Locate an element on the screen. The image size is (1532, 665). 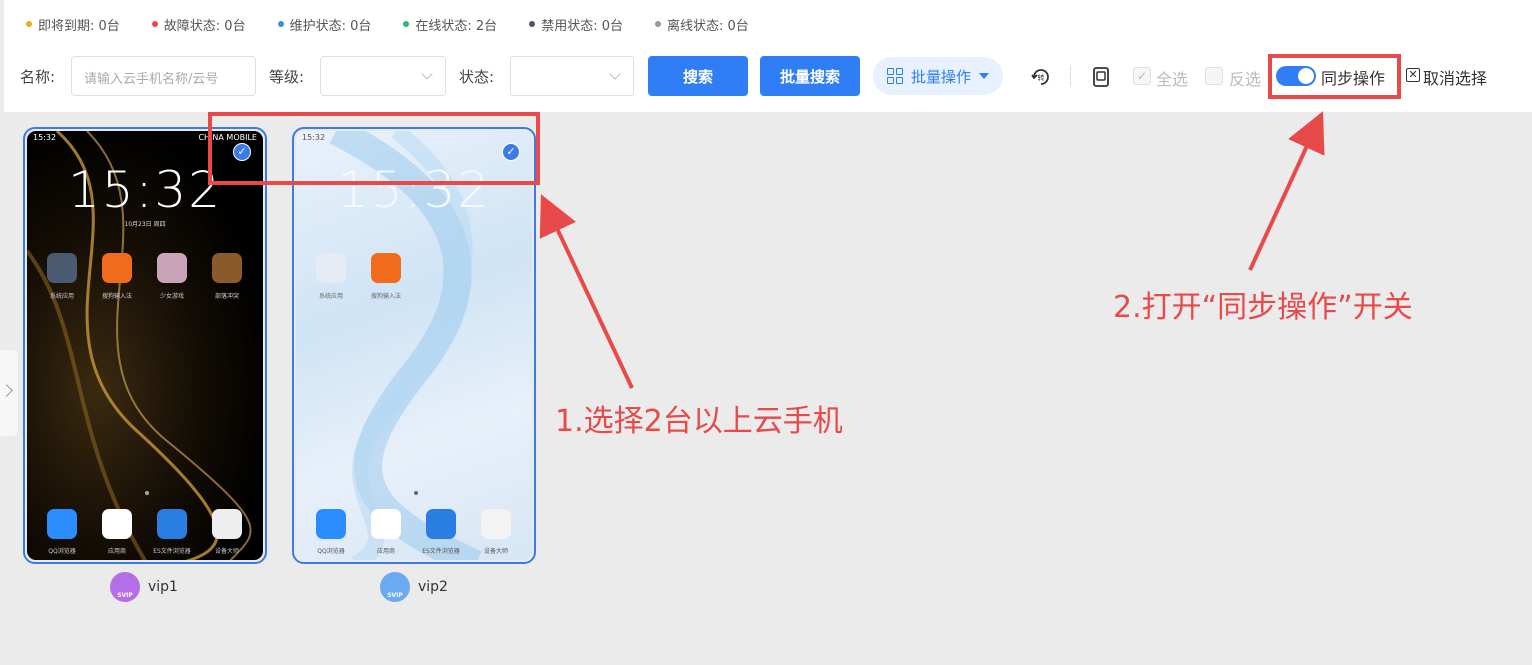
arrow-step1 is located at coordinates (586, 291).